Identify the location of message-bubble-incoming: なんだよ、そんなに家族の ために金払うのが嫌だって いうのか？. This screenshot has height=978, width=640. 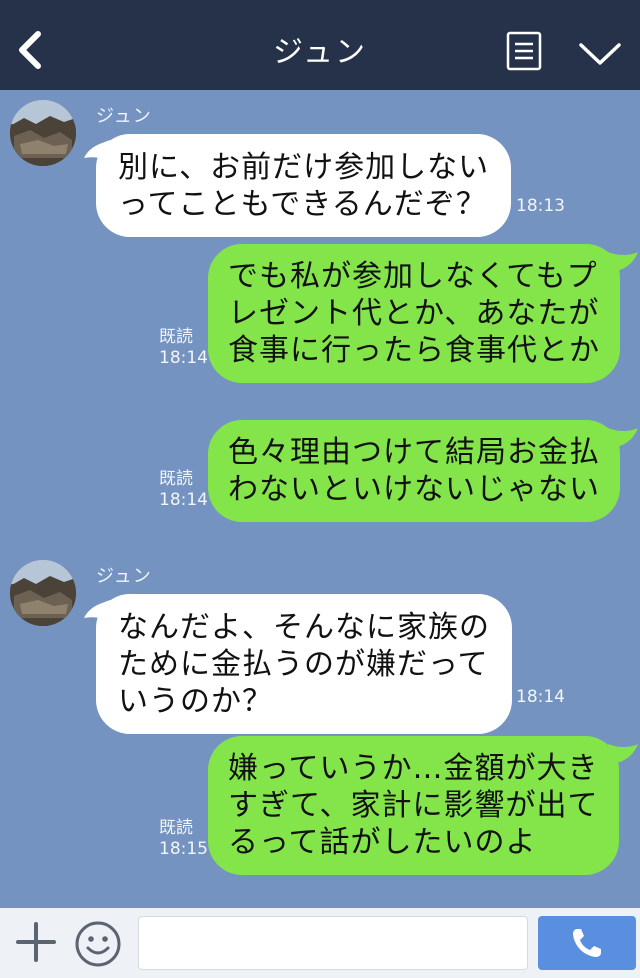
(304, 664).